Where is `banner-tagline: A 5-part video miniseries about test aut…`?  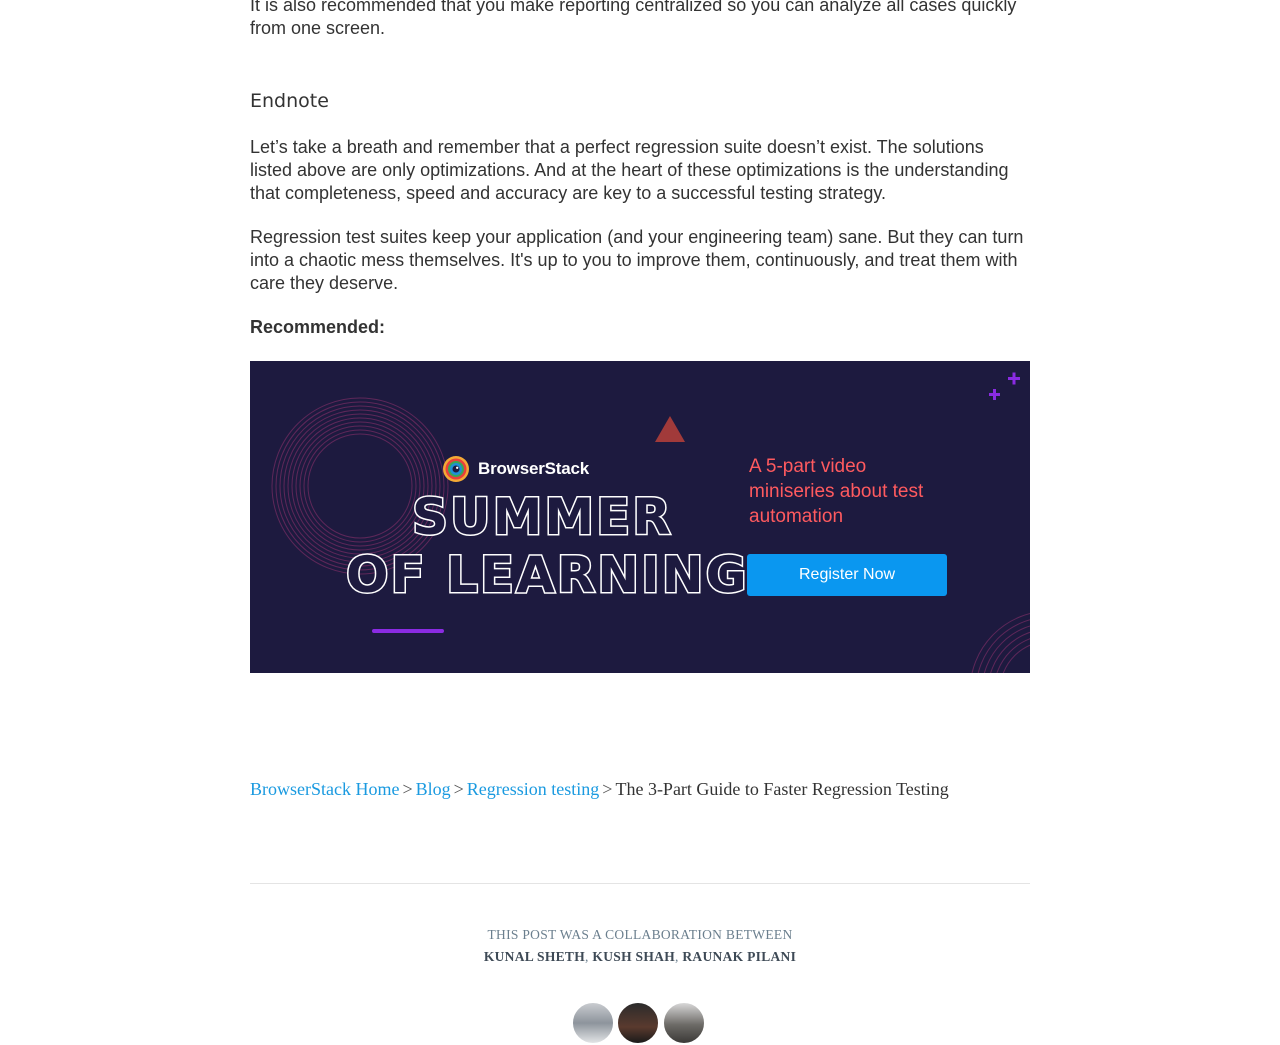
banner-tagline: A 5-part video miniseries about test aut… is located at coordinates (836, 491).